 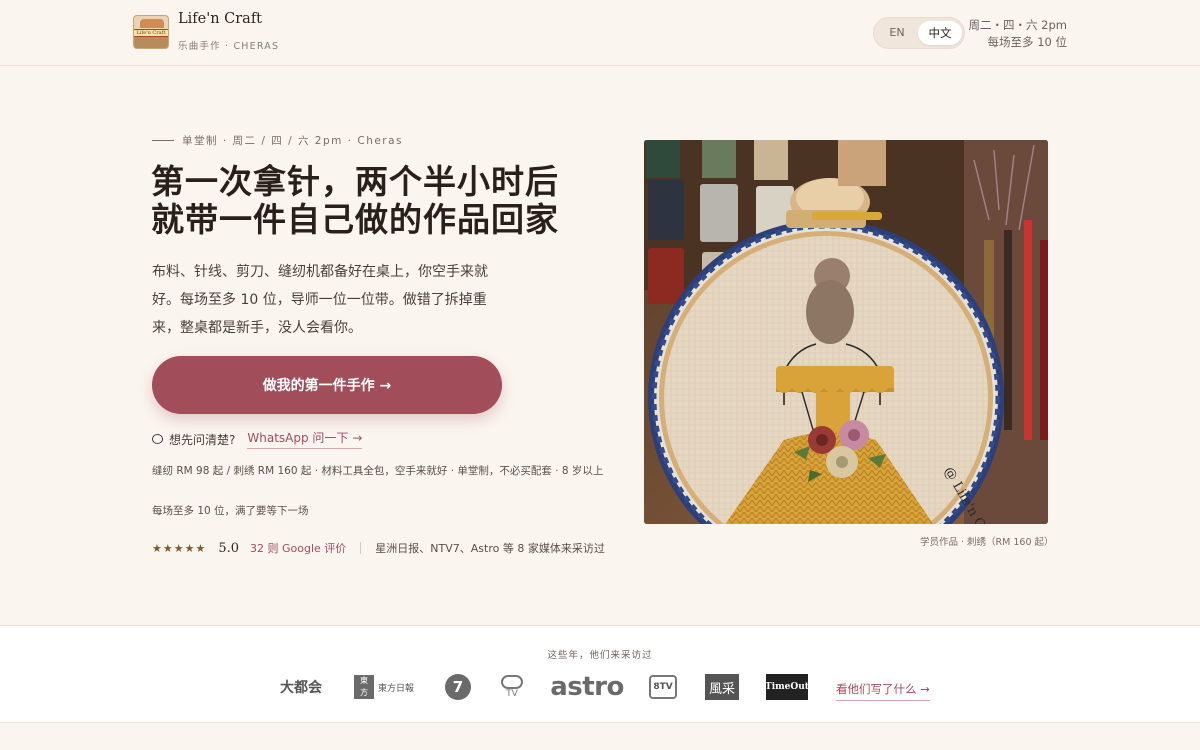 I want to click on press-logo-ntv7: 7, so click(x=458, y=687).